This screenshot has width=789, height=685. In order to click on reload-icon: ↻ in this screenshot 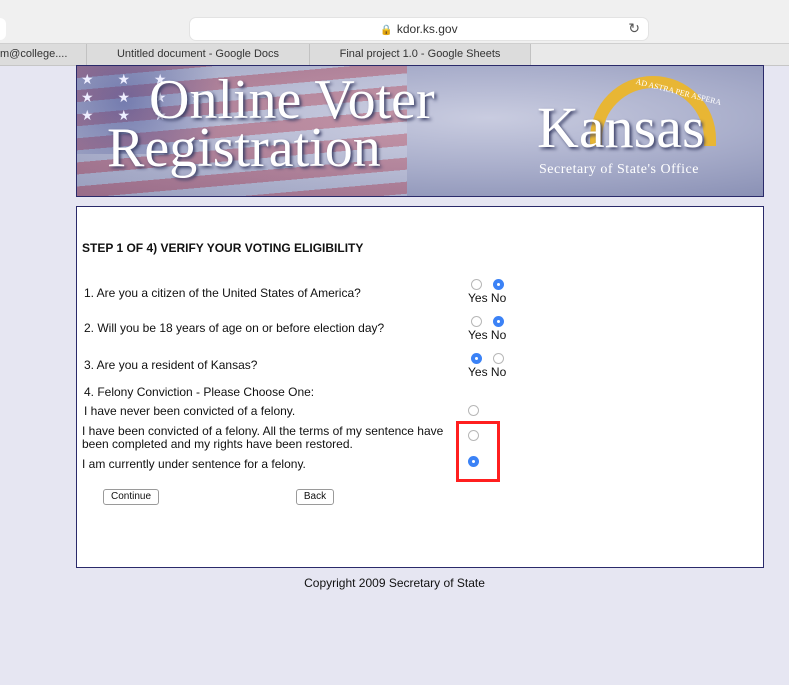, I will do `click(634, 28)`.